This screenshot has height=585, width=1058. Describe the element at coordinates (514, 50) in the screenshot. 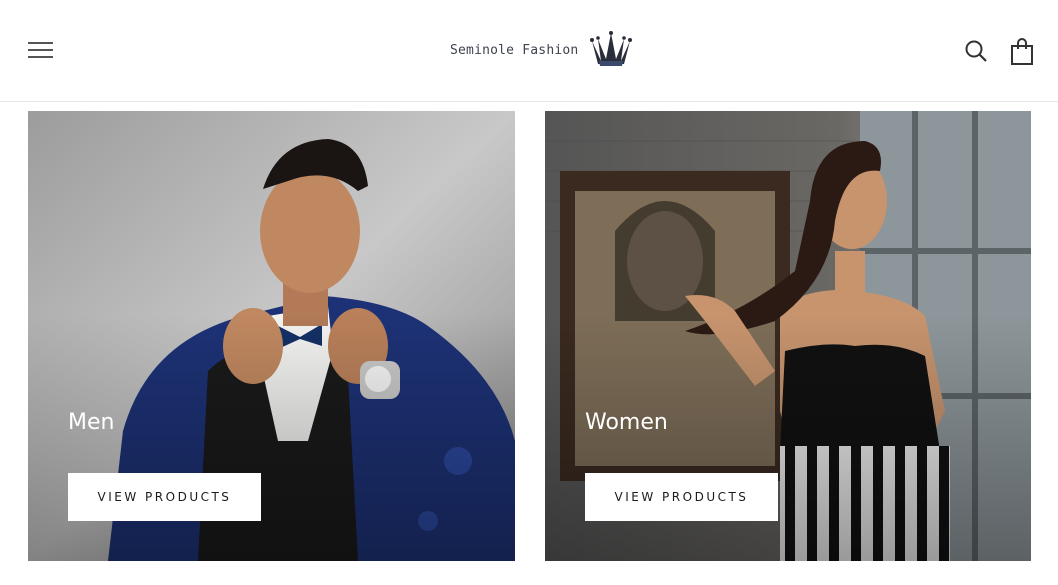

I see `logo-text: Seminole Fashion` at that location.